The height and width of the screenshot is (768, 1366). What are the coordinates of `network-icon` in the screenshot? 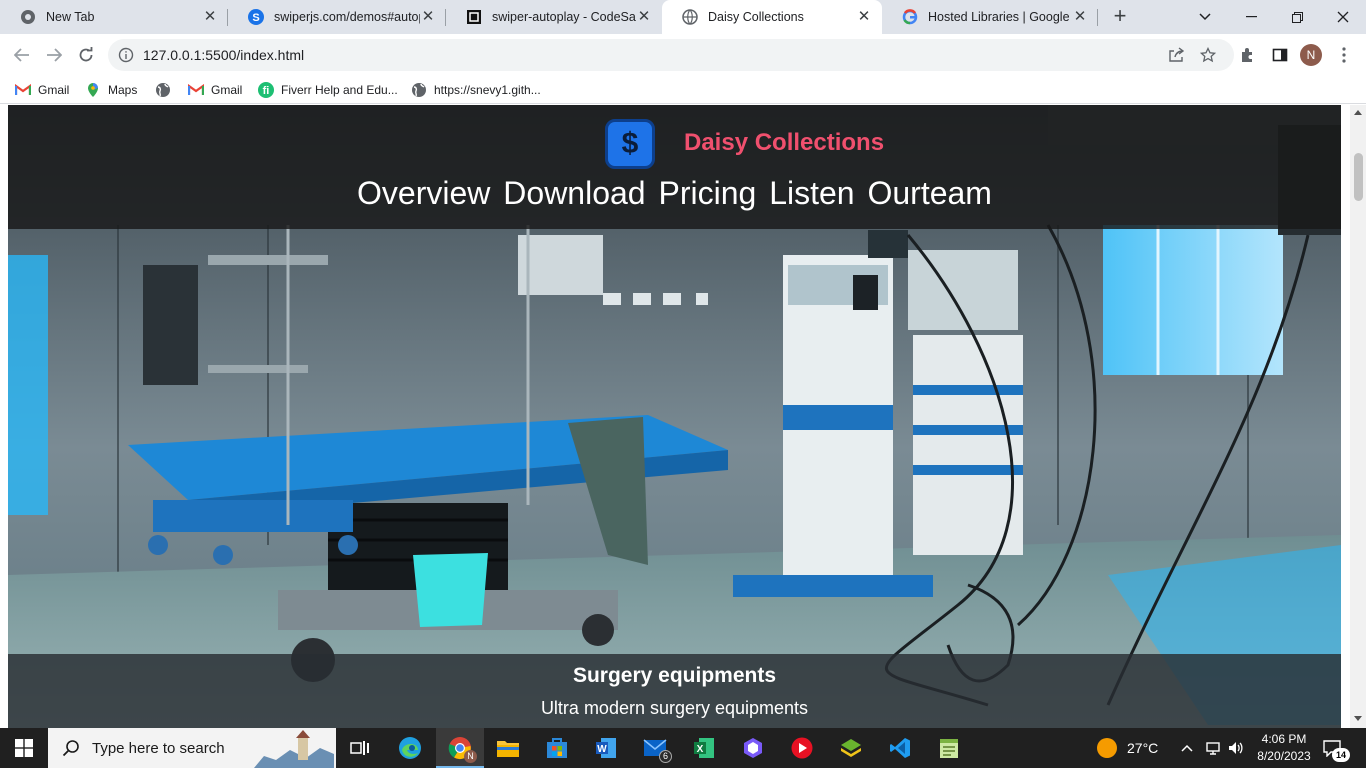 It's located at (1213, 748).